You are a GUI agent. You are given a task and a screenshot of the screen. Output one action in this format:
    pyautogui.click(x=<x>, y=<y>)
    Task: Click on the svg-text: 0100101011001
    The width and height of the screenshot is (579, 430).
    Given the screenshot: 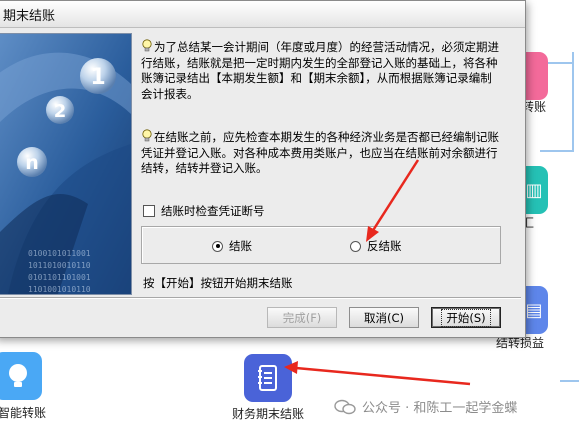 What is the action you would take?
    pyautogui.click(x=59, y=253)
    